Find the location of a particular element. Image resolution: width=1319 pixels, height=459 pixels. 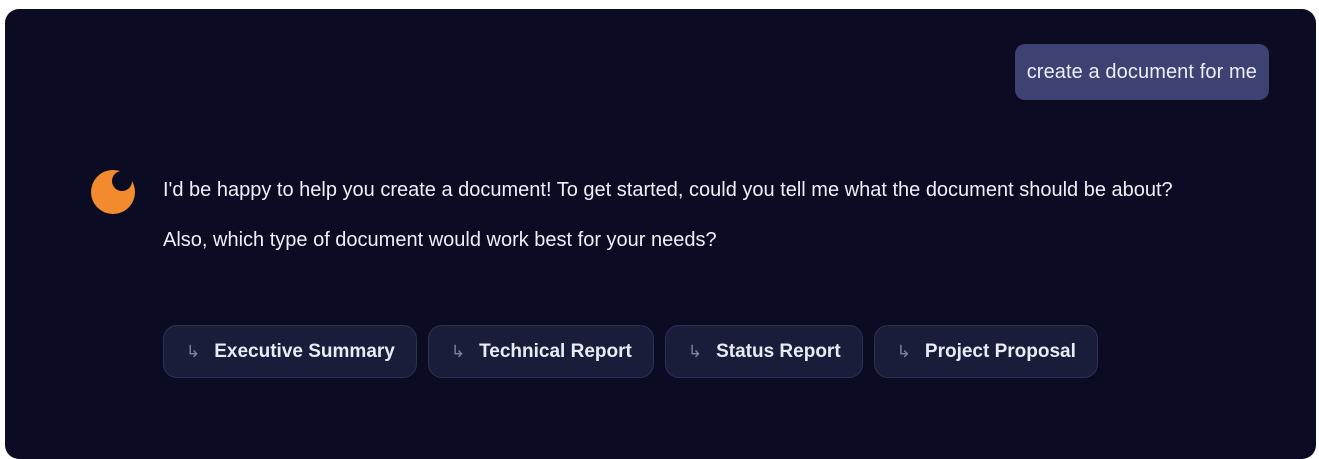

suggestion-project-proposal: ↳ Project Proposal is located at coordinates (985, 351).